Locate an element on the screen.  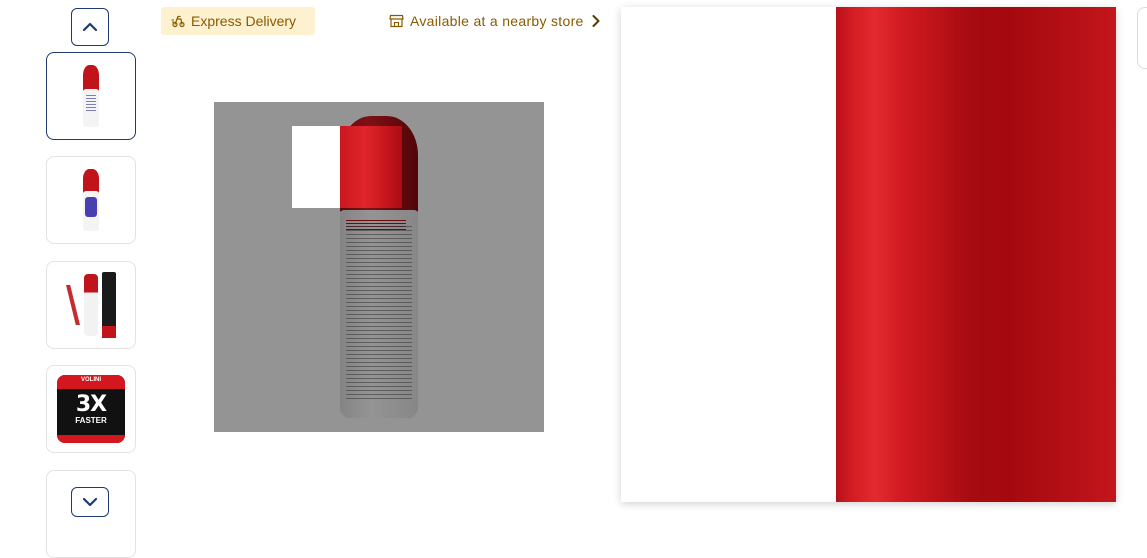
nearby-store-link: Available at a nearby store is located at coordinates (494, 21).